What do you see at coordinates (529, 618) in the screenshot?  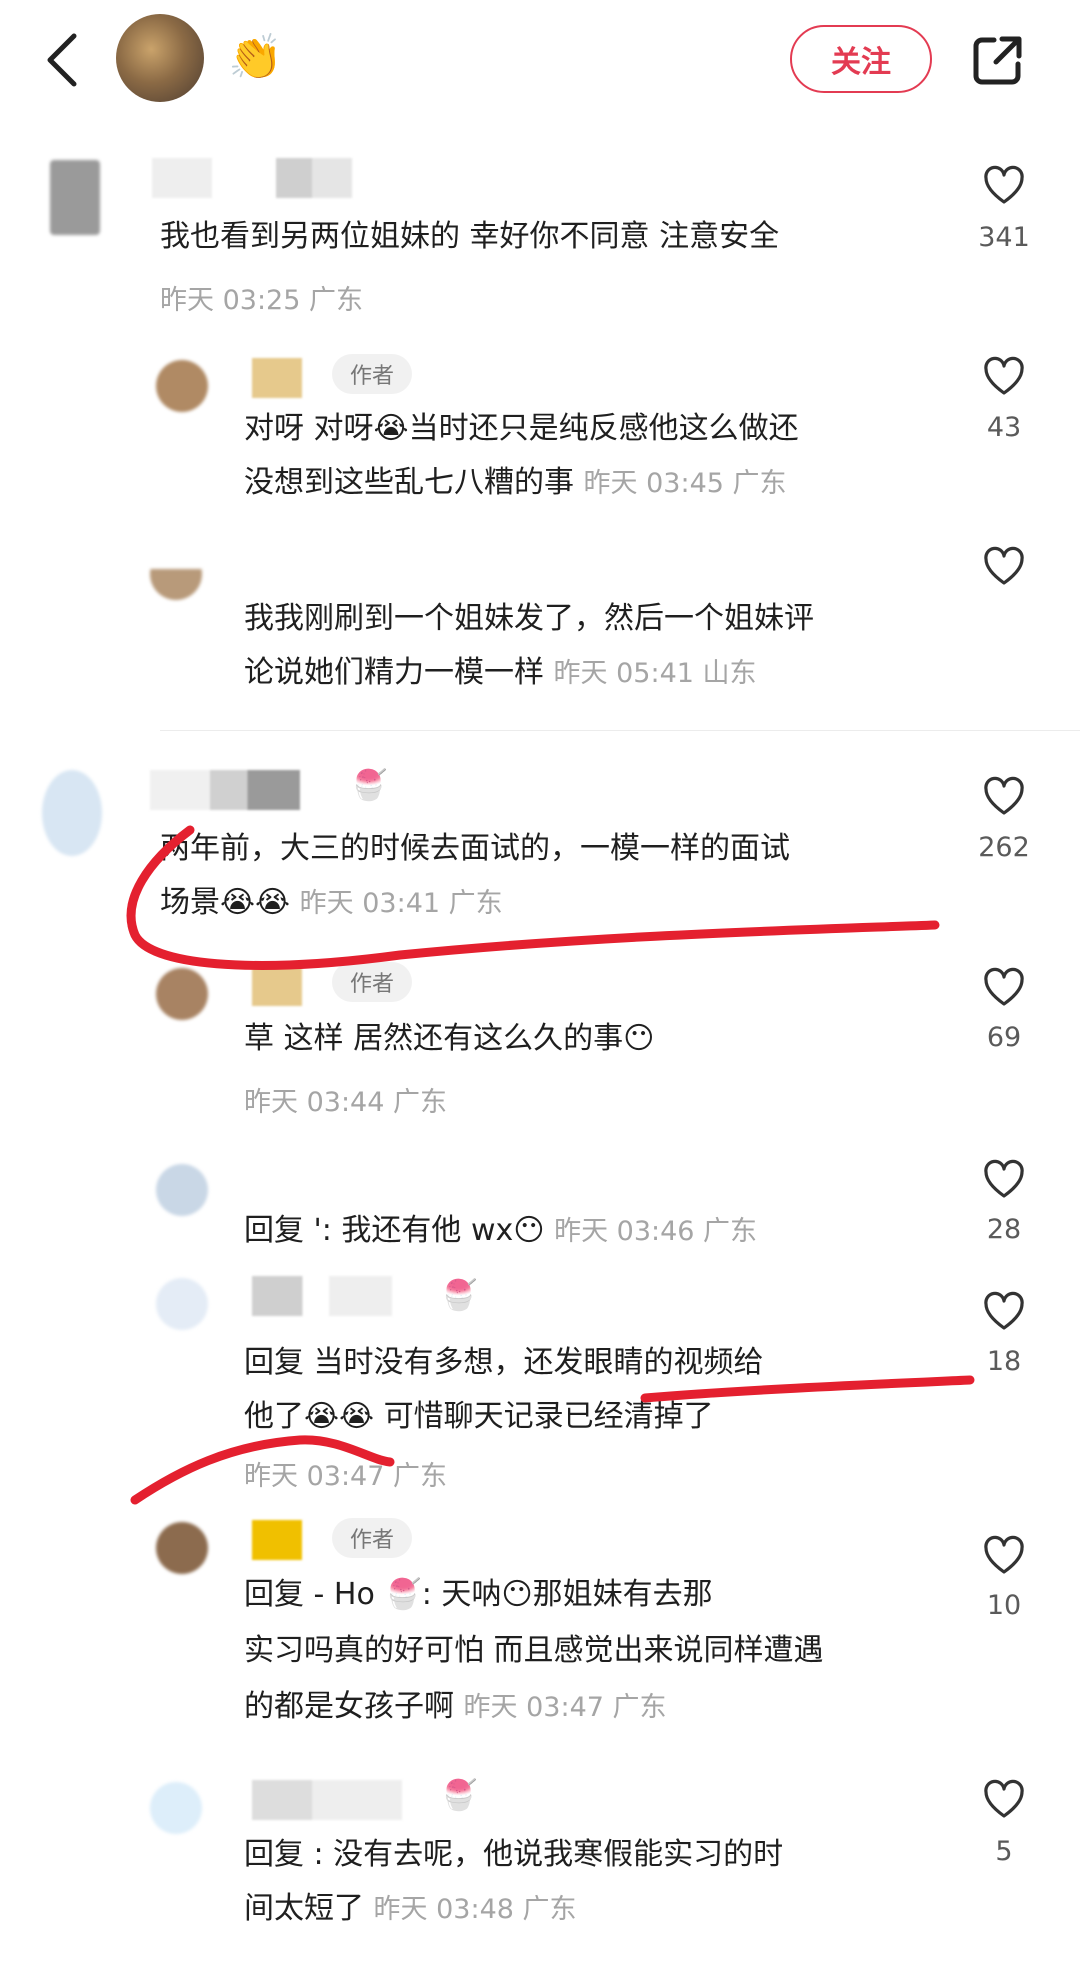 I see `comment-text: 我我刚刷到一个姐妹发了，然后一个姐妹评` at bounding box center [529, 618].